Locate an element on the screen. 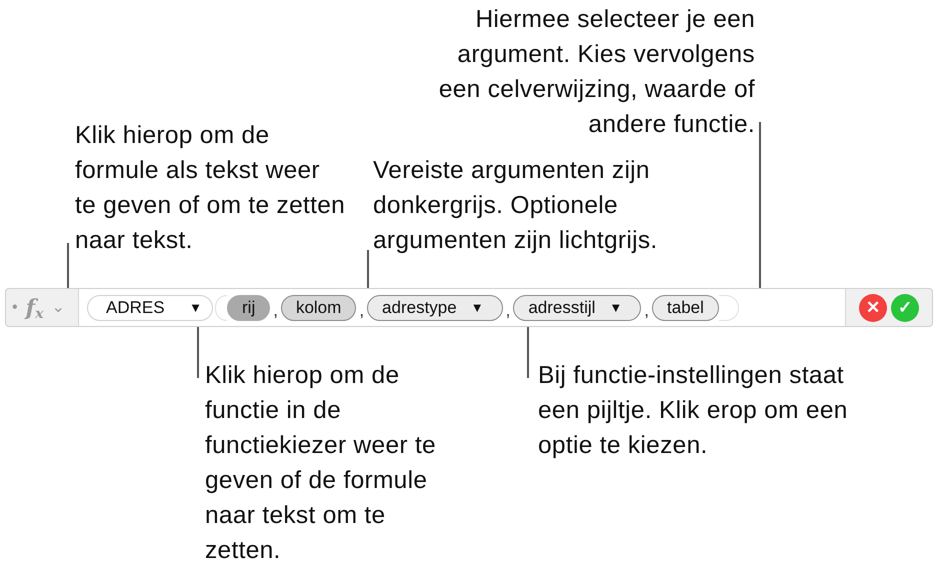 The image size is (935, 574). callout-text: Klik hierop om de formule als tekst weer te geven of om te zetten naar tekst. is located at coordinates (210, 188).